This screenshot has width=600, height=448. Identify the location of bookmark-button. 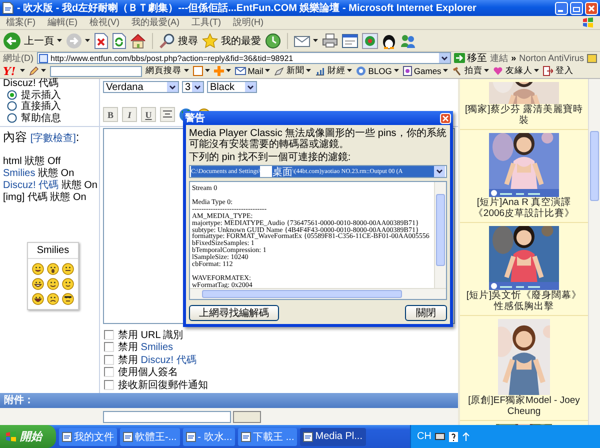
(201, 71).